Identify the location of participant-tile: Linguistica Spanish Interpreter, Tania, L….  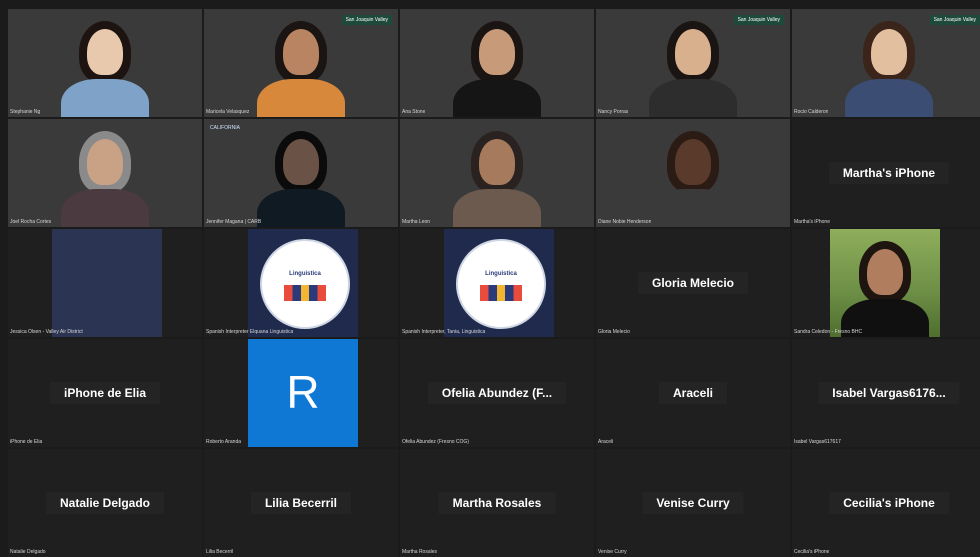
(497, 283).